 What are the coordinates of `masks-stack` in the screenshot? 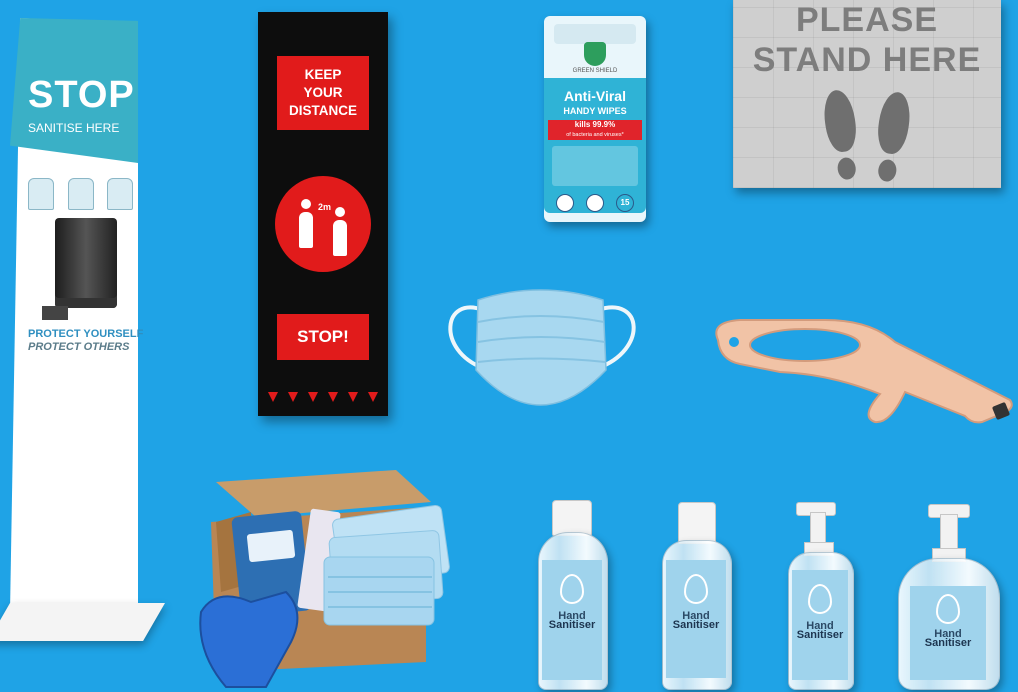 It's located at (386, 565).